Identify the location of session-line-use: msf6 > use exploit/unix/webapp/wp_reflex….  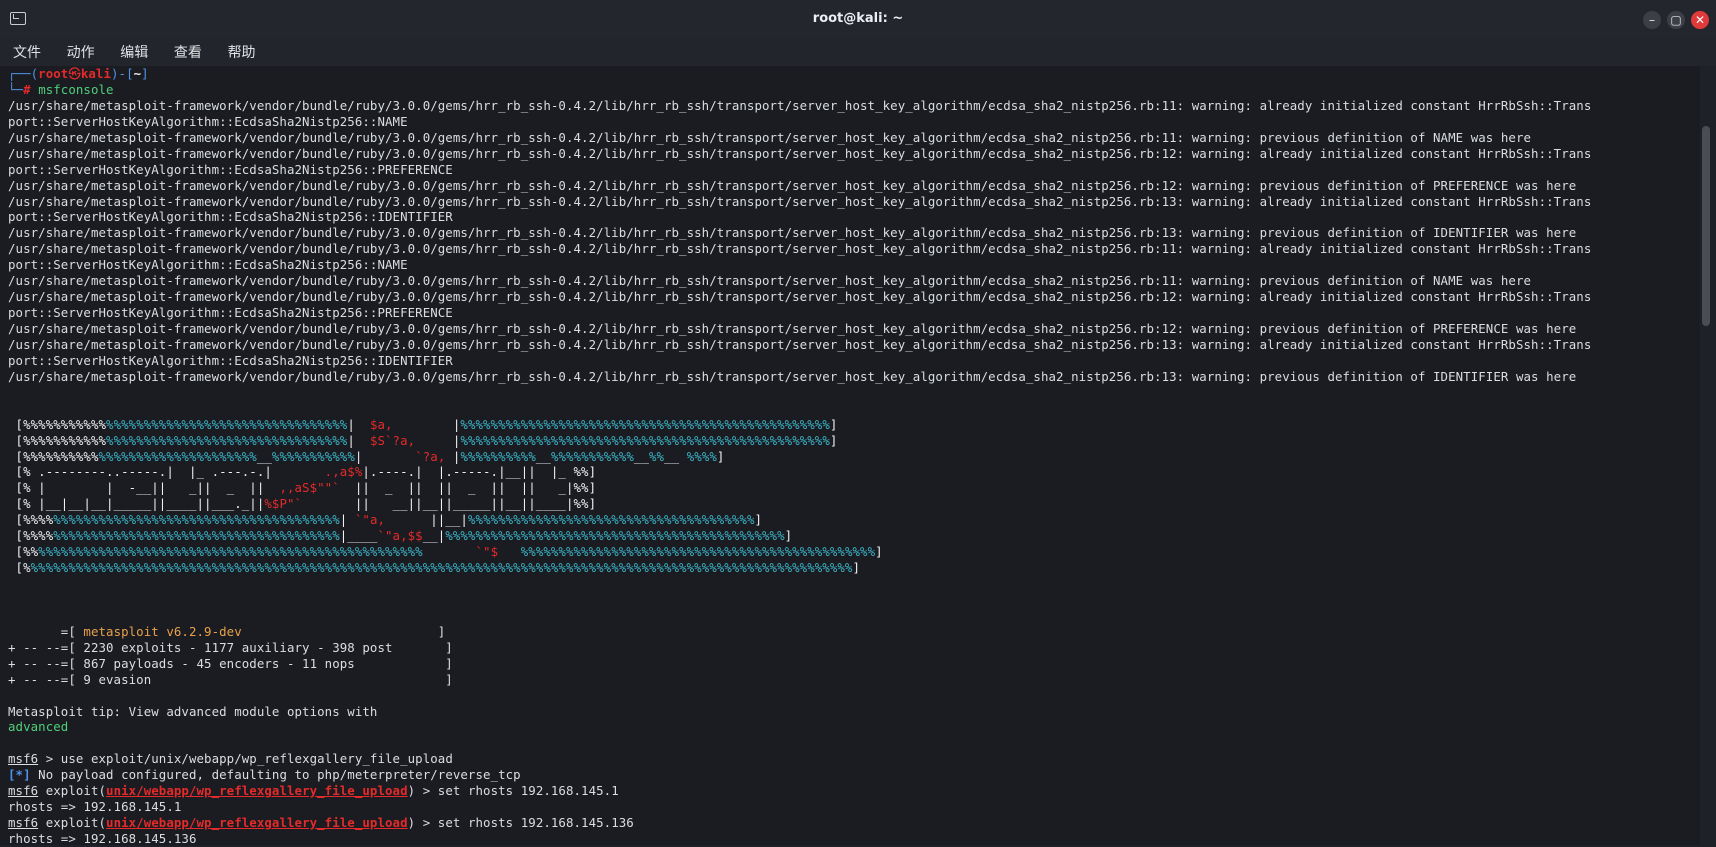
(230, 759).